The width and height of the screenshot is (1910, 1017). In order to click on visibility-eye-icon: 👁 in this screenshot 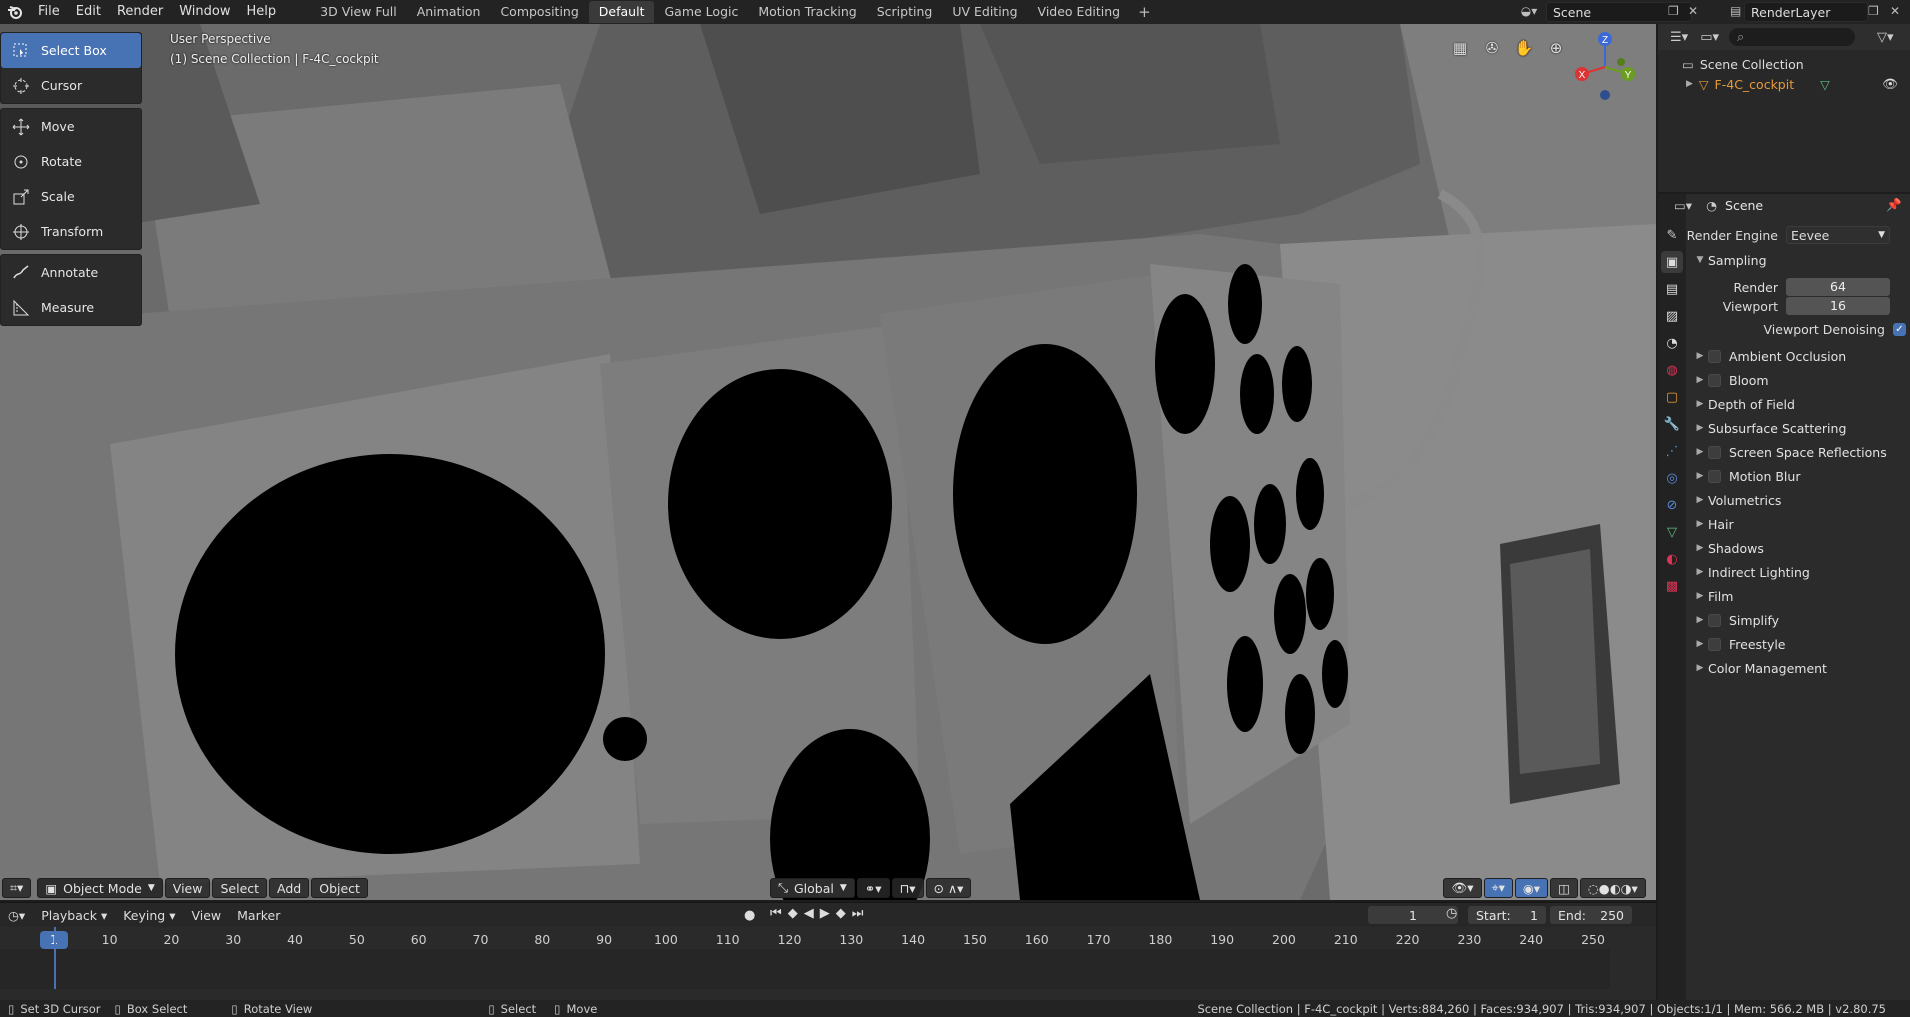, I will do `click(1890, 84)`.